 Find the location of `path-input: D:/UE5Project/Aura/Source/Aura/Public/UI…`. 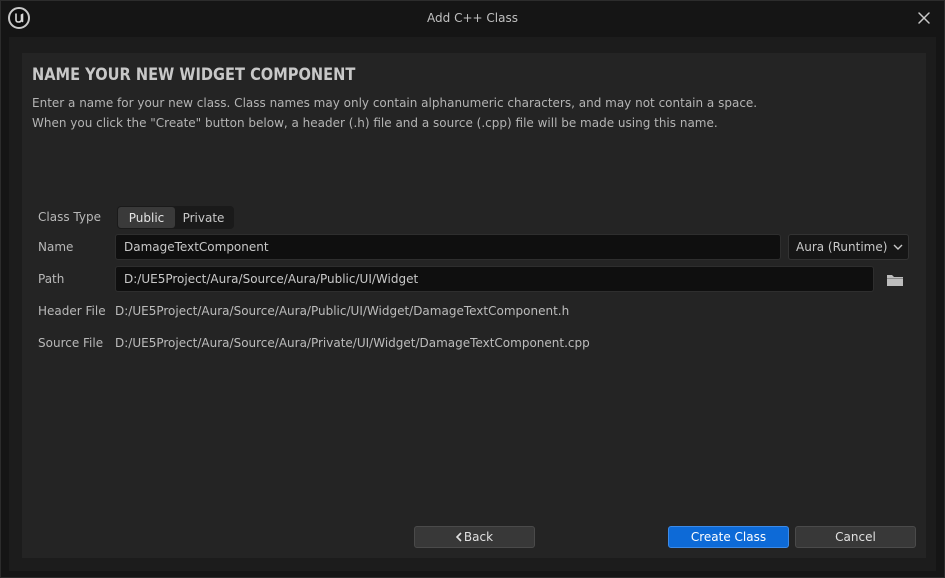

path-input: D:/UE5Project/Aura/Source/Aura/Public/UI… is located at coordinates (494, 279).